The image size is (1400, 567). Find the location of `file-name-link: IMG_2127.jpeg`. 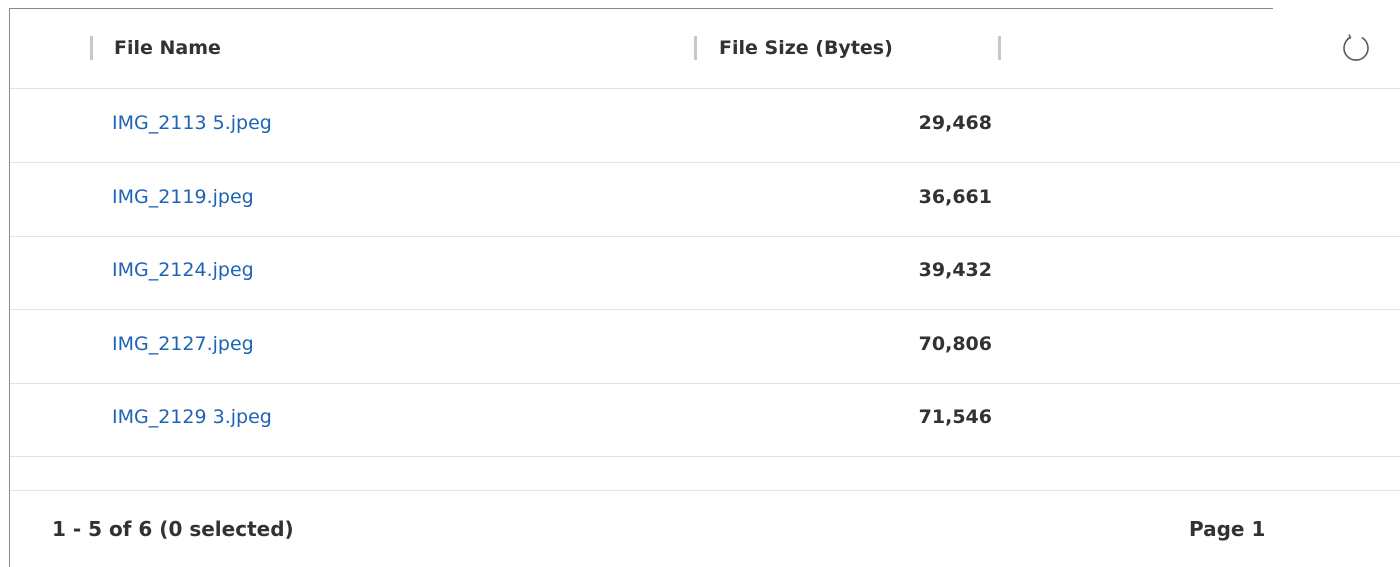

file-name-link: IMG_2127.jpeg is located at coordinates (183, 344).